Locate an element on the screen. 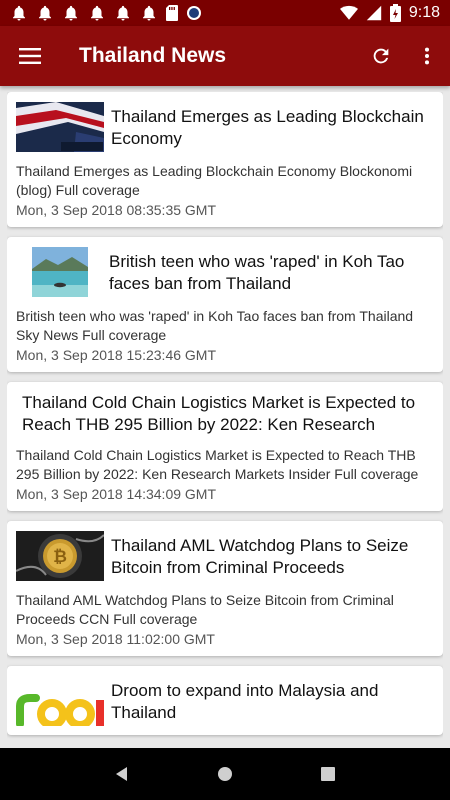  article-thumbnail: ₿ is located at coordinates (60, 556).